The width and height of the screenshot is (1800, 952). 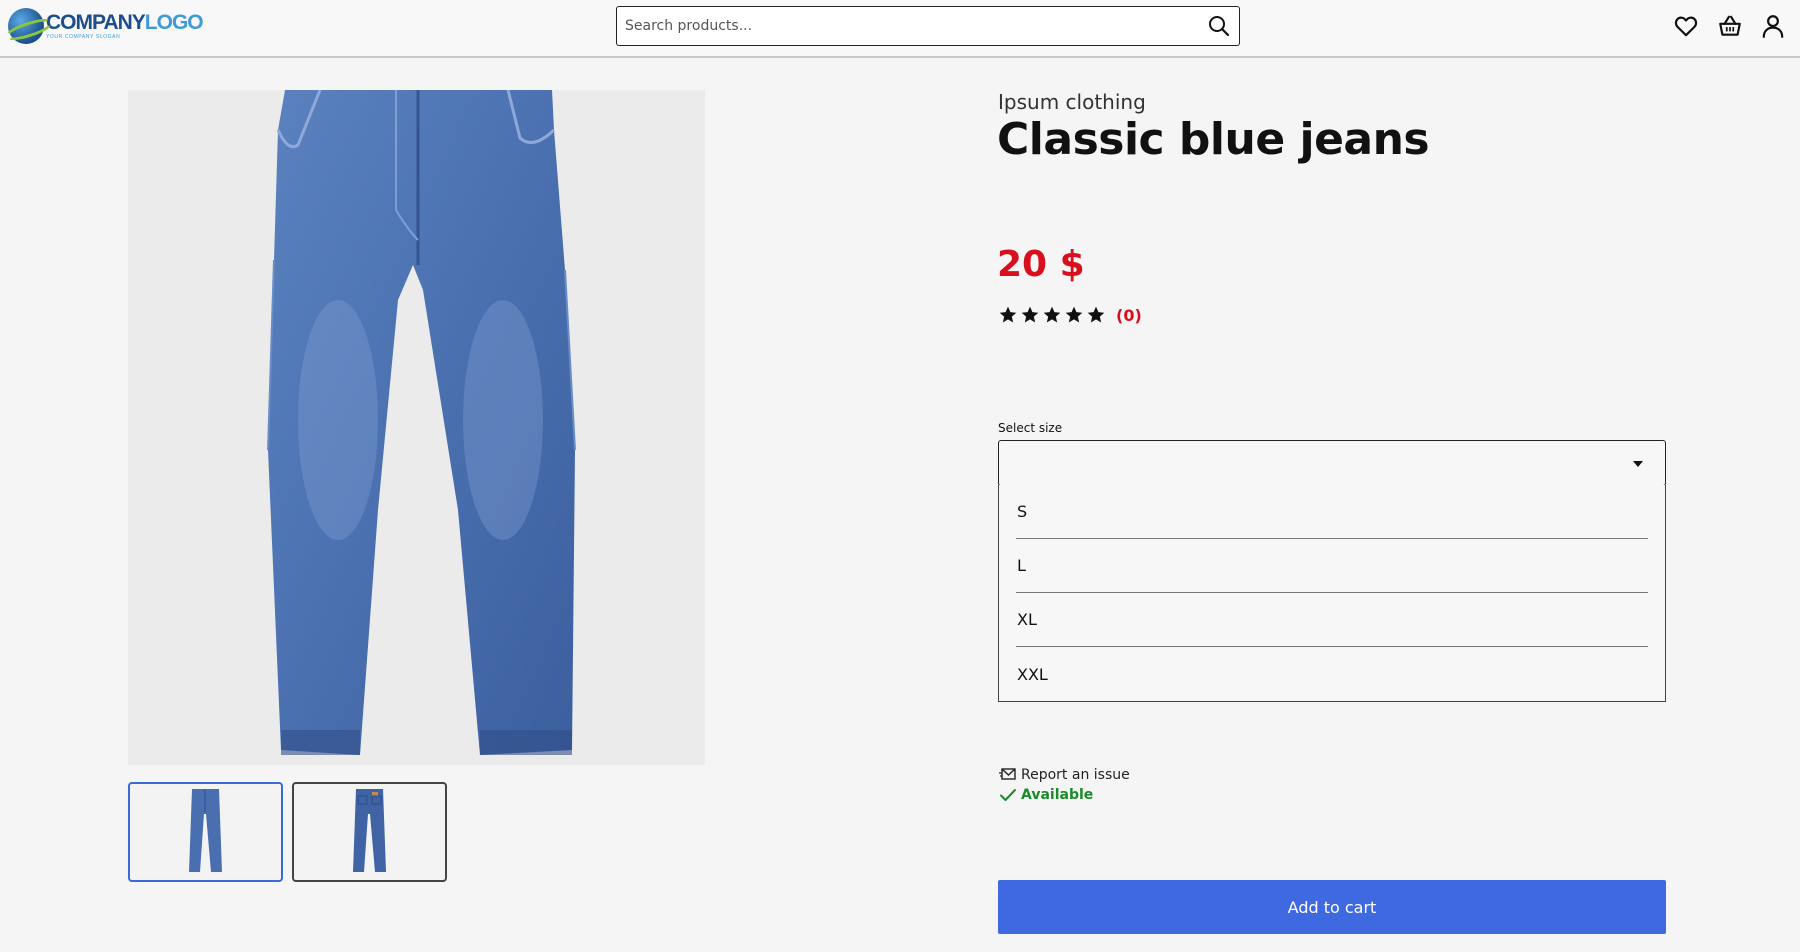 I want to click on chevron-down-icon, so click(x=1638, y=464).